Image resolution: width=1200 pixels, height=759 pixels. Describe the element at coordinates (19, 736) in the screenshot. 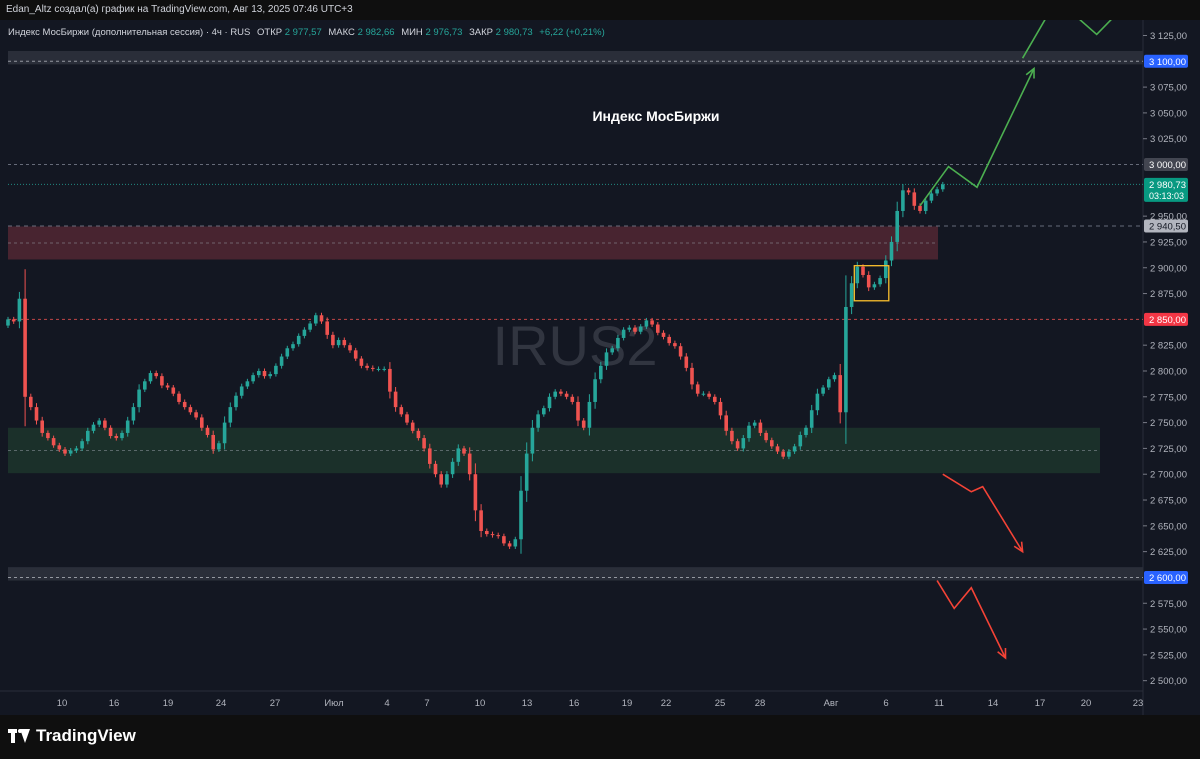

I see `tradingview-logo-icon` at that location.